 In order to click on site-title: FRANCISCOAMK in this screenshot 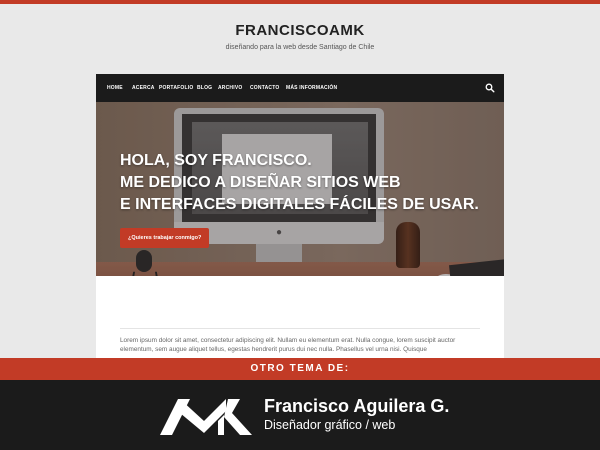, I will do `click(300, 30)`.